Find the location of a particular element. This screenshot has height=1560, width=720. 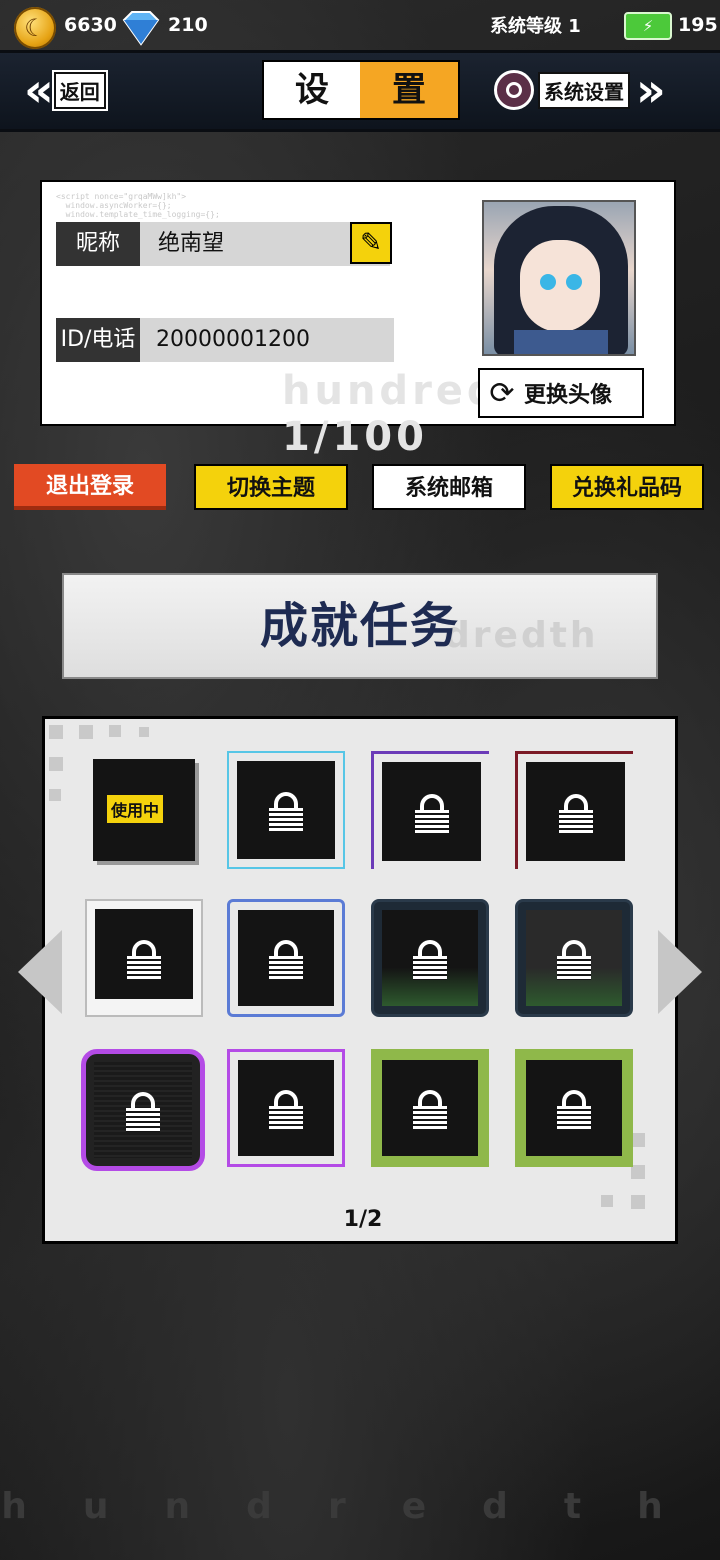

back-button: « 返回 is located at coordinates (79, 90).